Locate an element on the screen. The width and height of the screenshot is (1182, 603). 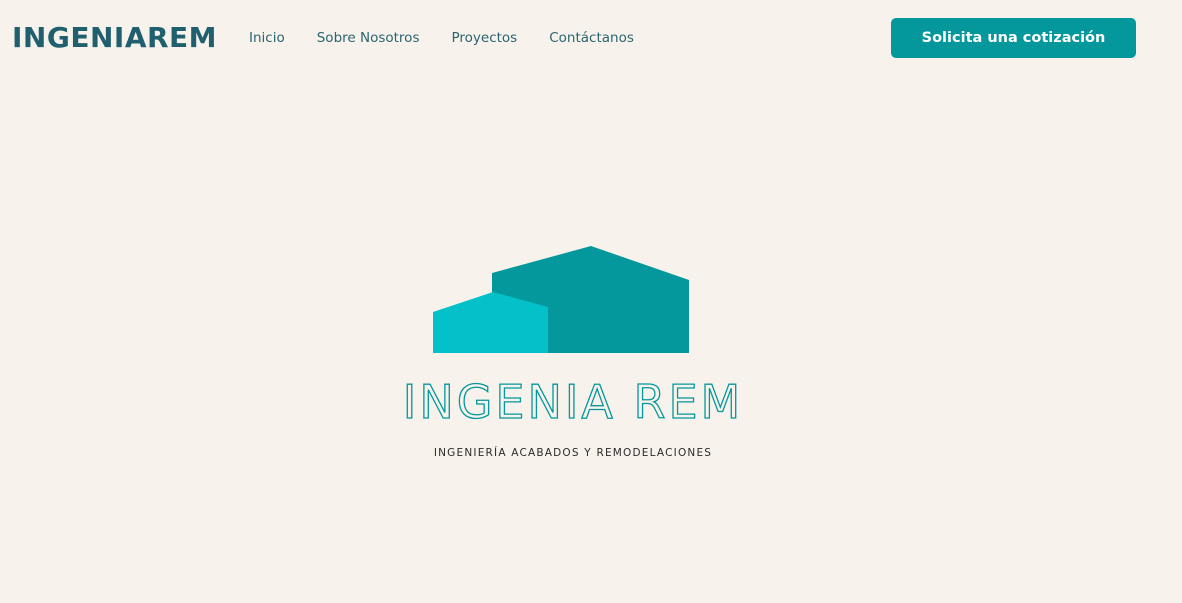
hero-logo: INGENIA REM is located at coordinates (575, 355).